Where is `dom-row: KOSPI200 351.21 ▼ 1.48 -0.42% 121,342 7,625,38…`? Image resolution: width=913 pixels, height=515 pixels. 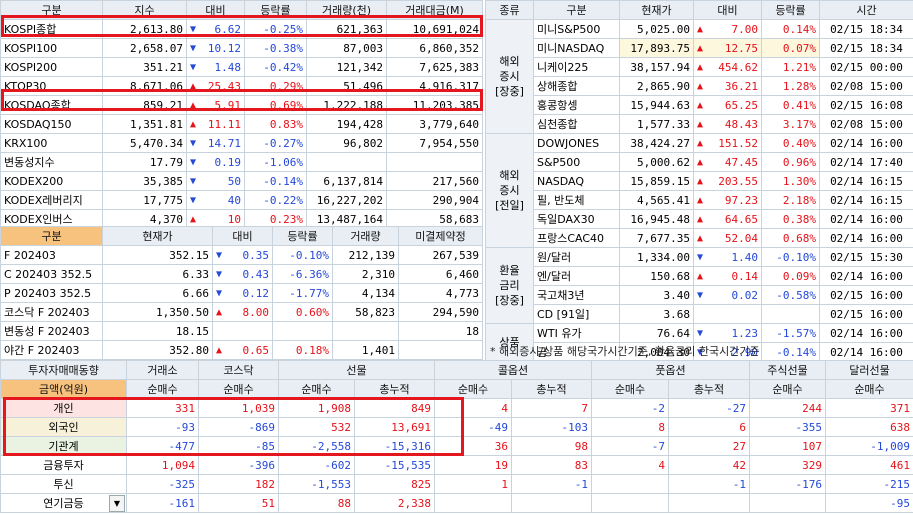 dom-row: KOSPI200 351.21 ▼ 1.48 -0.42% 121,342 7,625,38… is located at coordinates (241, 67).